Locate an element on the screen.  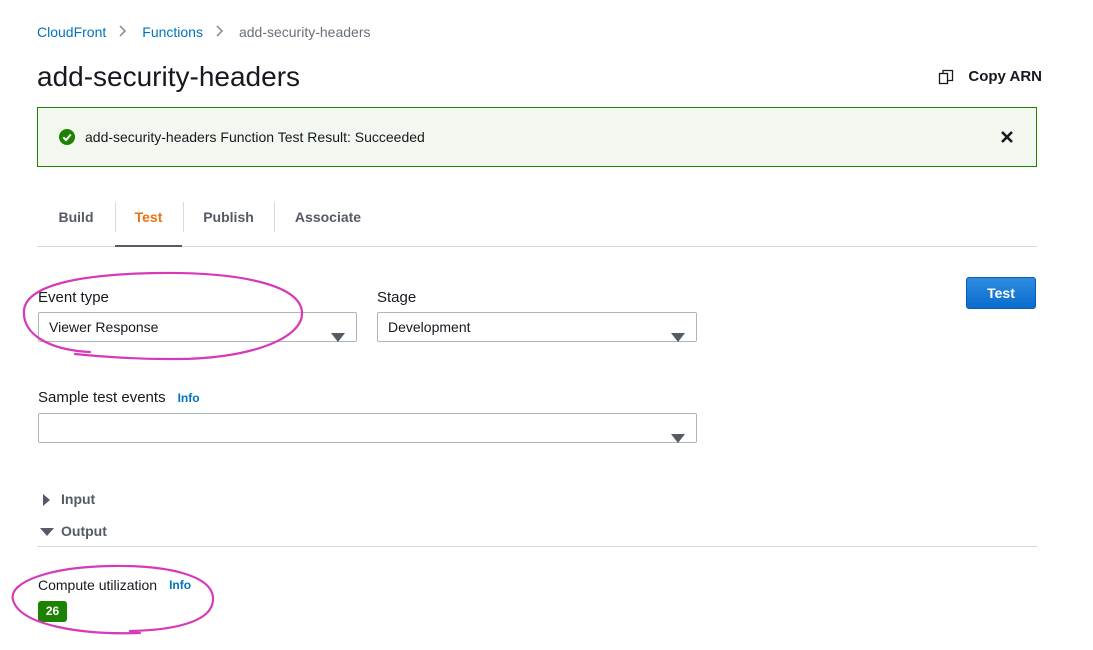
tab-publish: Publish is located at coordinates (228, 223).